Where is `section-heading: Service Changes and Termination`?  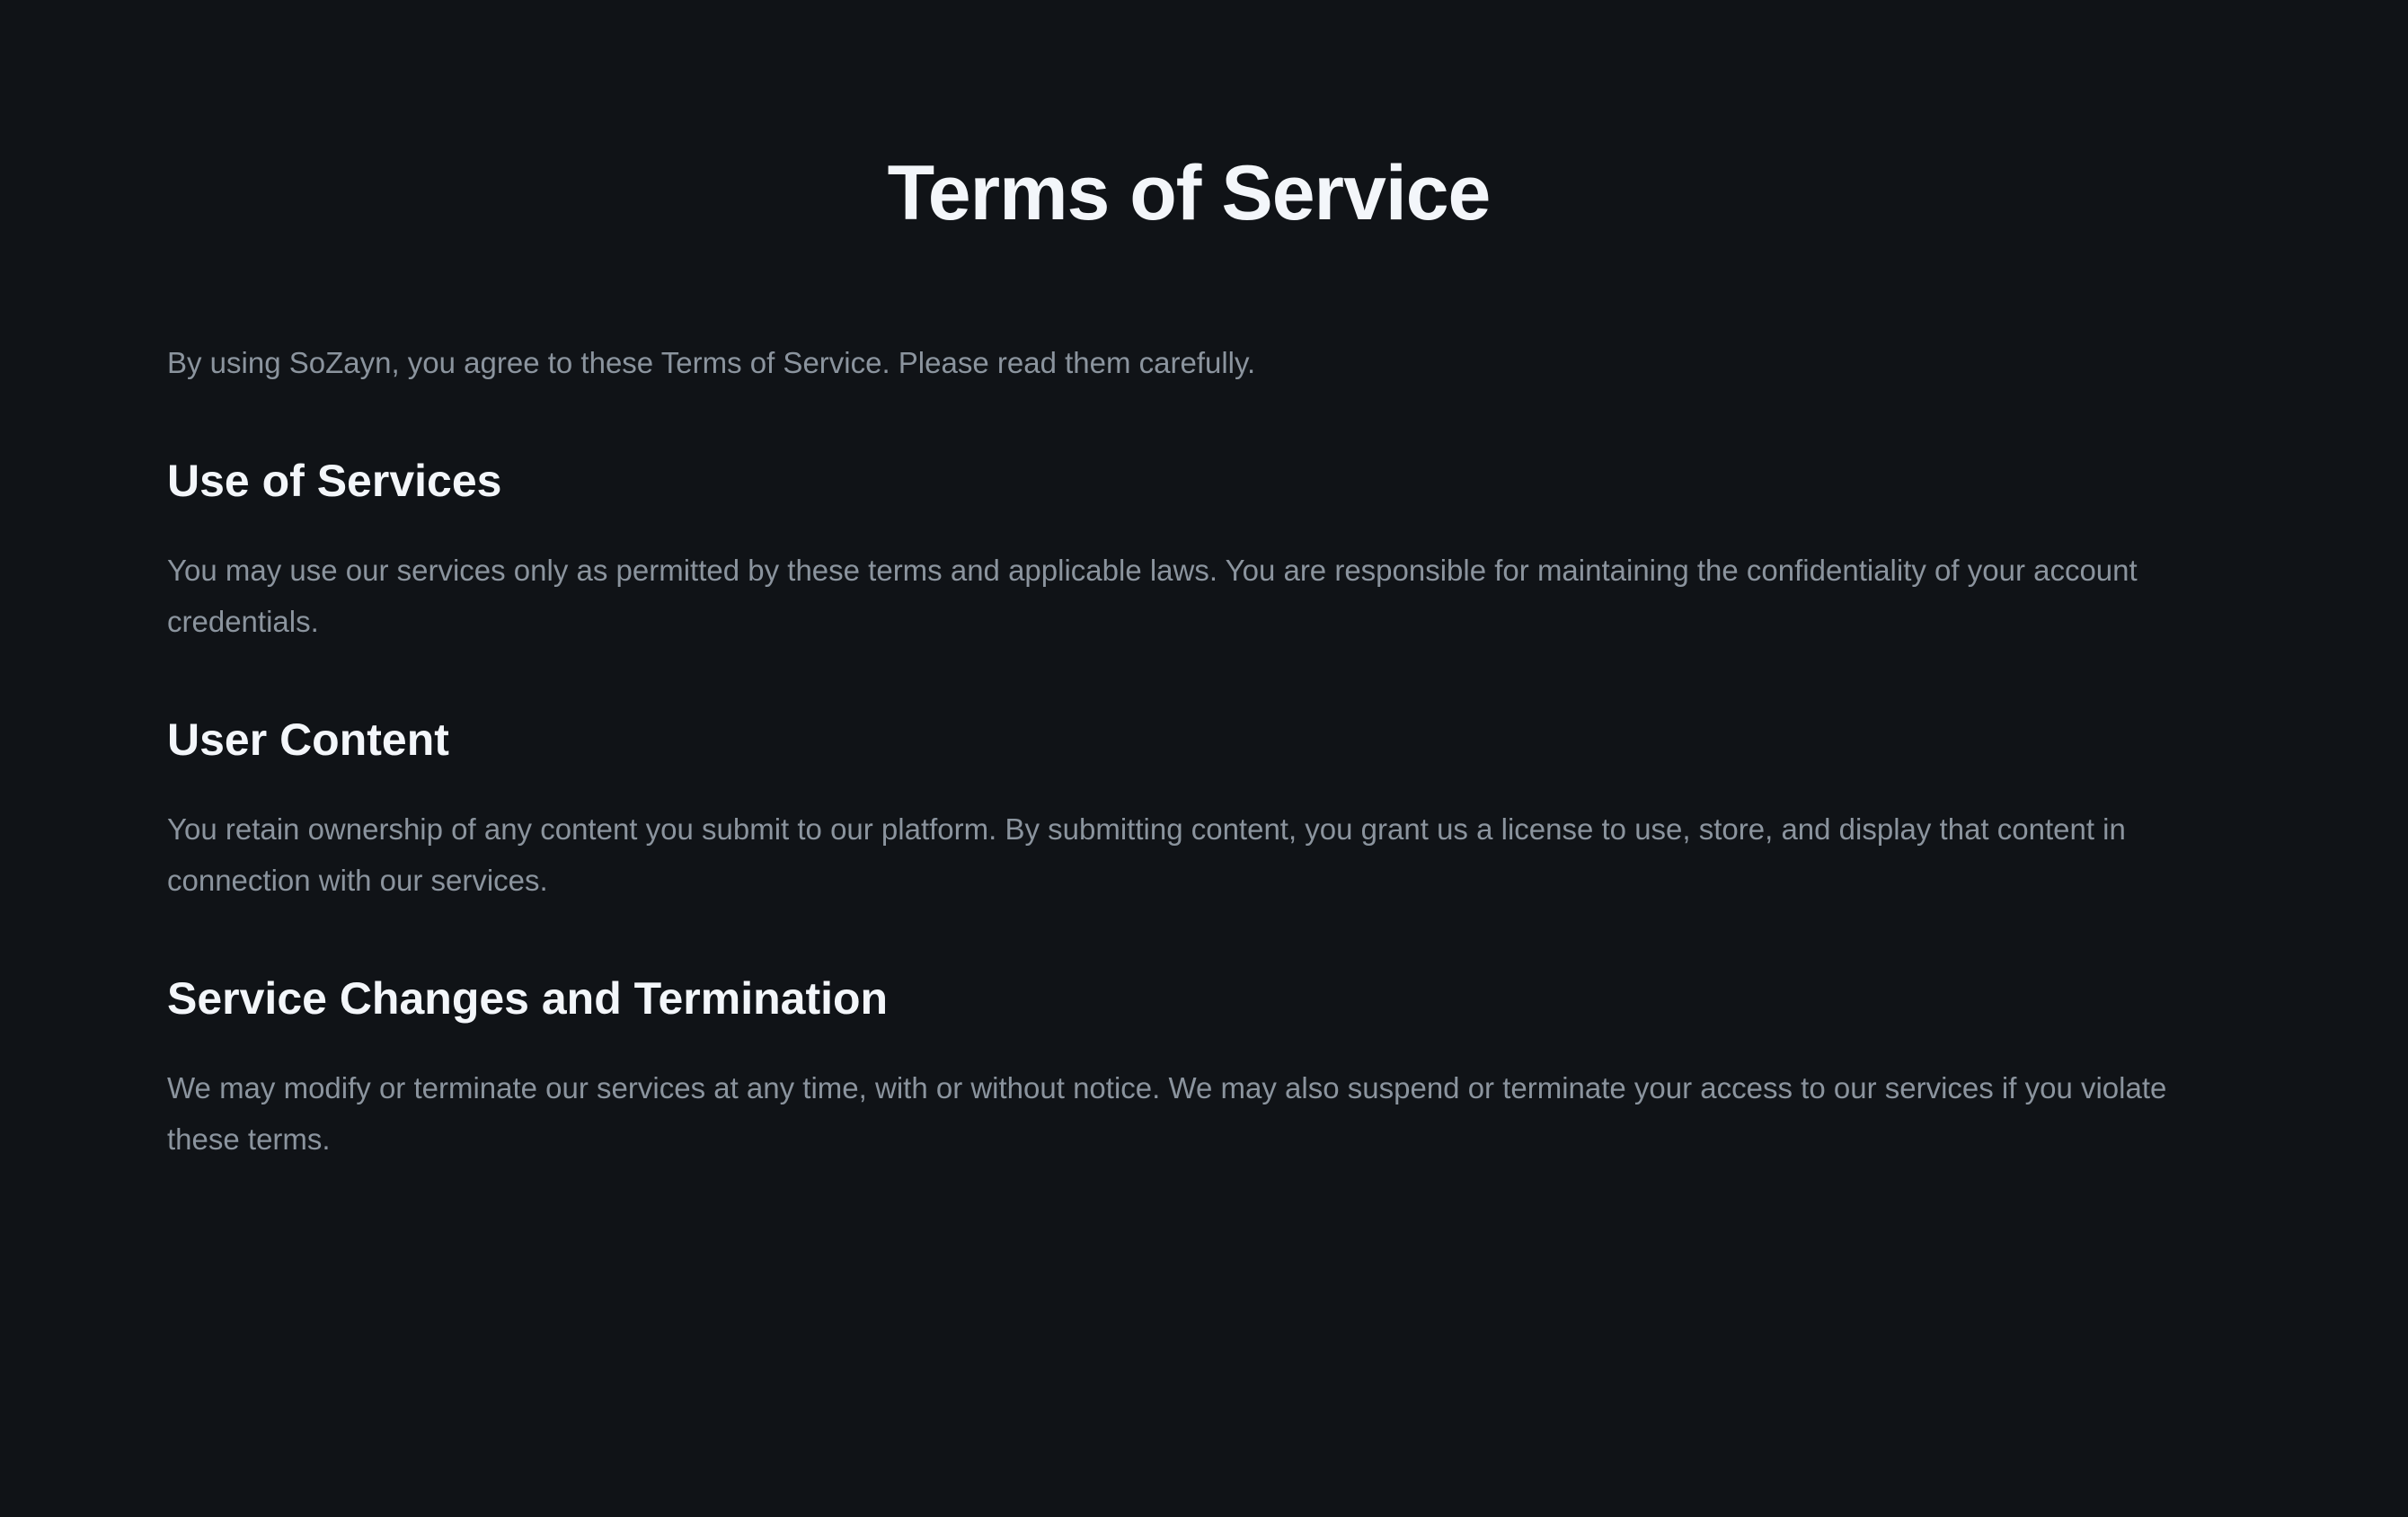 section-heading: Service Changes and Termination is located at coordinates (528, 998).